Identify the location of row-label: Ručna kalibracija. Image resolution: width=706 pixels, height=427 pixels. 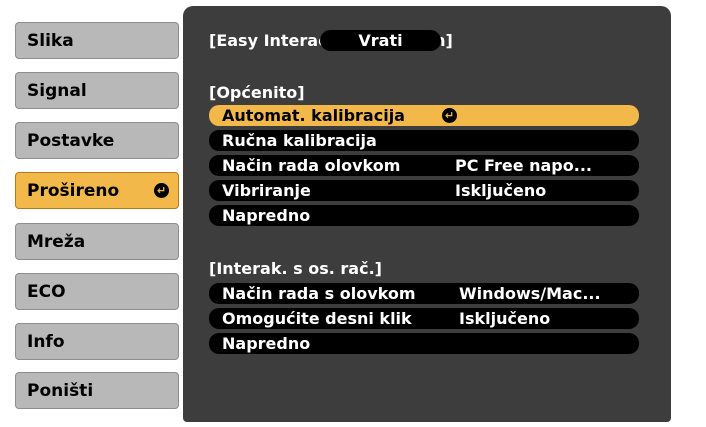
(299, 140).